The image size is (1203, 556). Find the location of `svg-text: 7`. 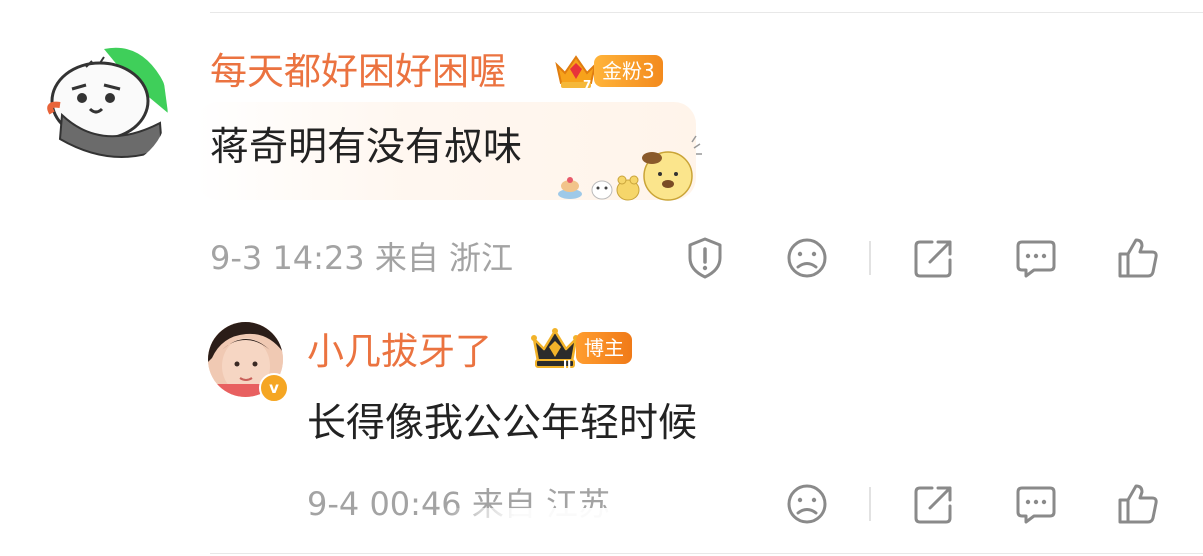

svg-text: 7 is located at coordinates (587, 84).